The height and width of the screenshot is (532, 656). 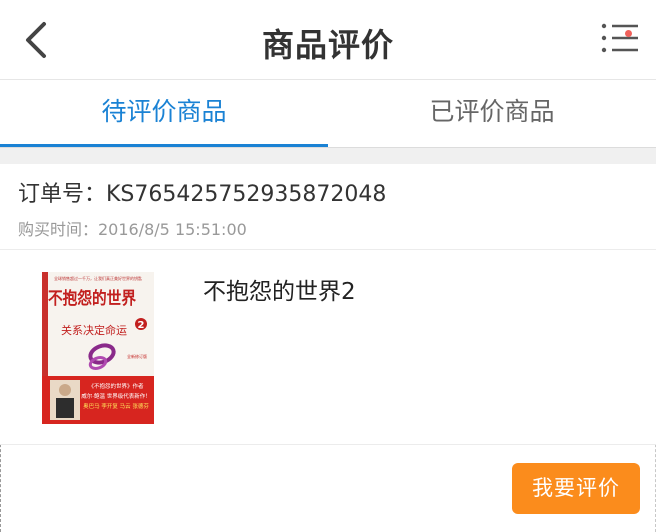 What do you see at coordinates (327, 45) in the screenshot?
I see `page-title: 商品评价` at bounding box center [327, 45].